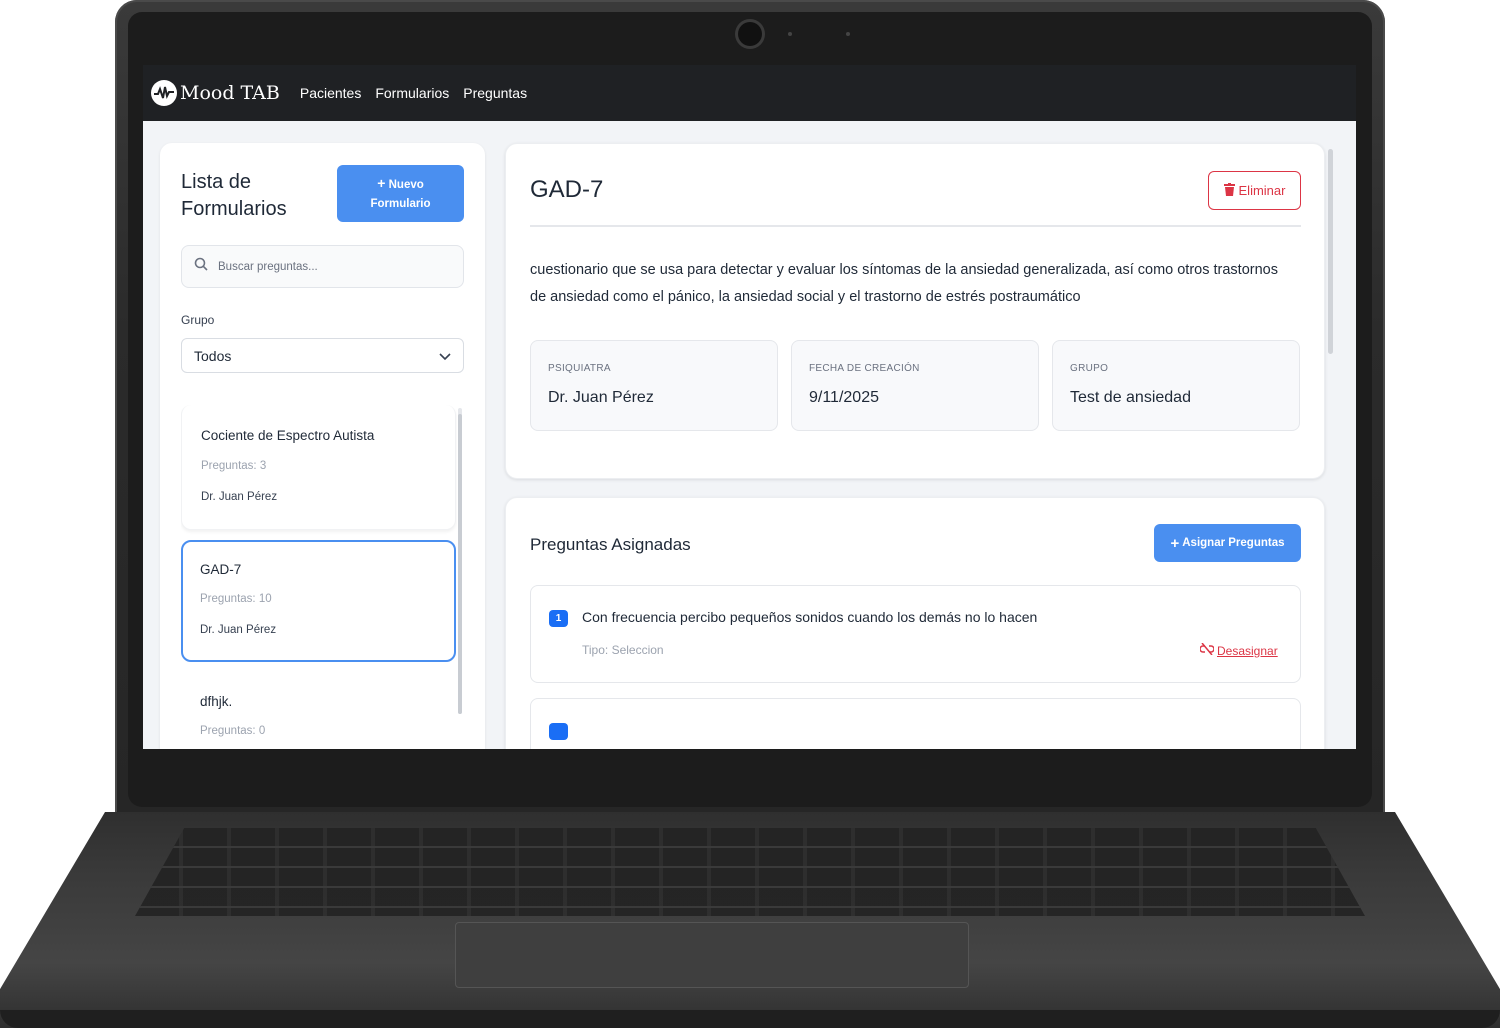 This screenshot has width=1500, height=1028. Describe the element at coordinates (330, 93) in the screenshot. I see `nav-link-pacientes: Pacientes` at that location.